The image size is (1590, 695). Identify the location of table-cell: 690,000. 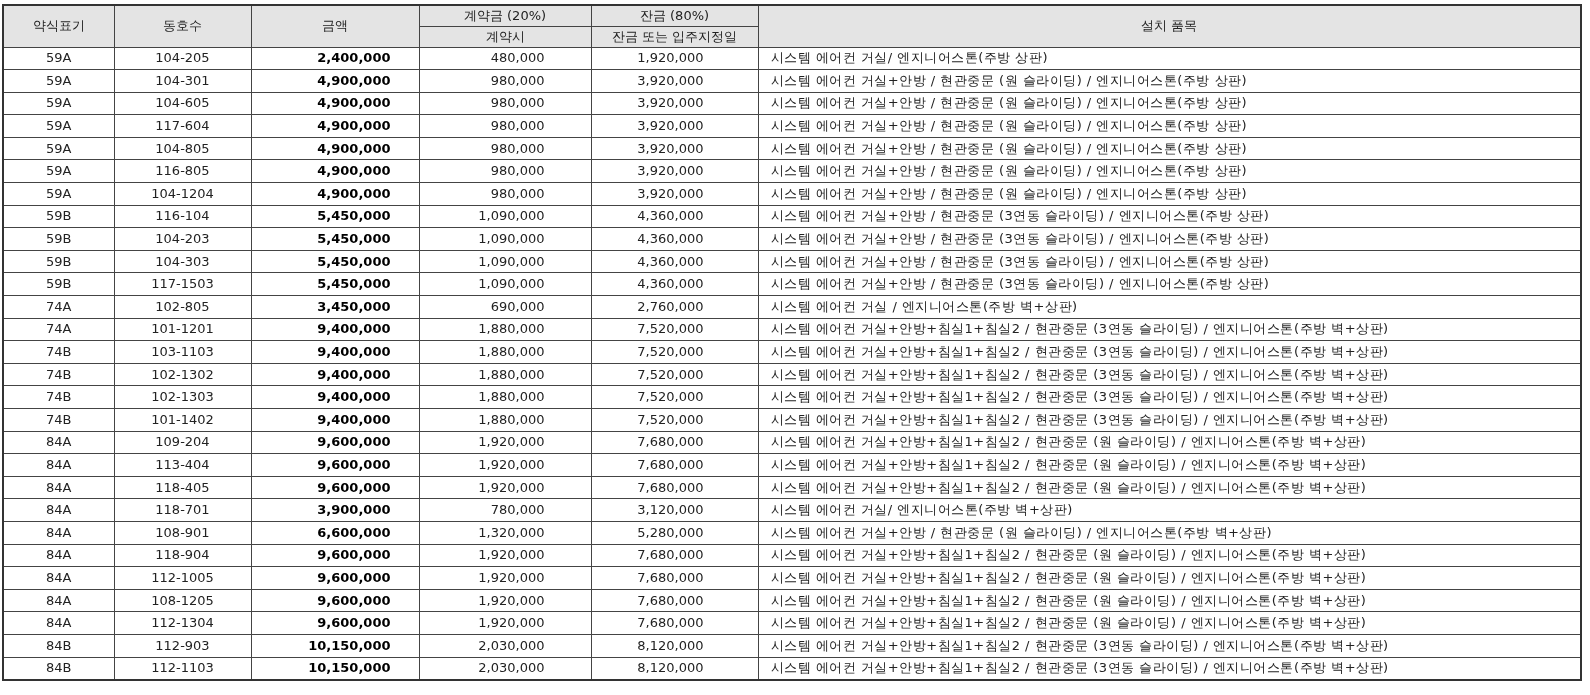
(505, 307).